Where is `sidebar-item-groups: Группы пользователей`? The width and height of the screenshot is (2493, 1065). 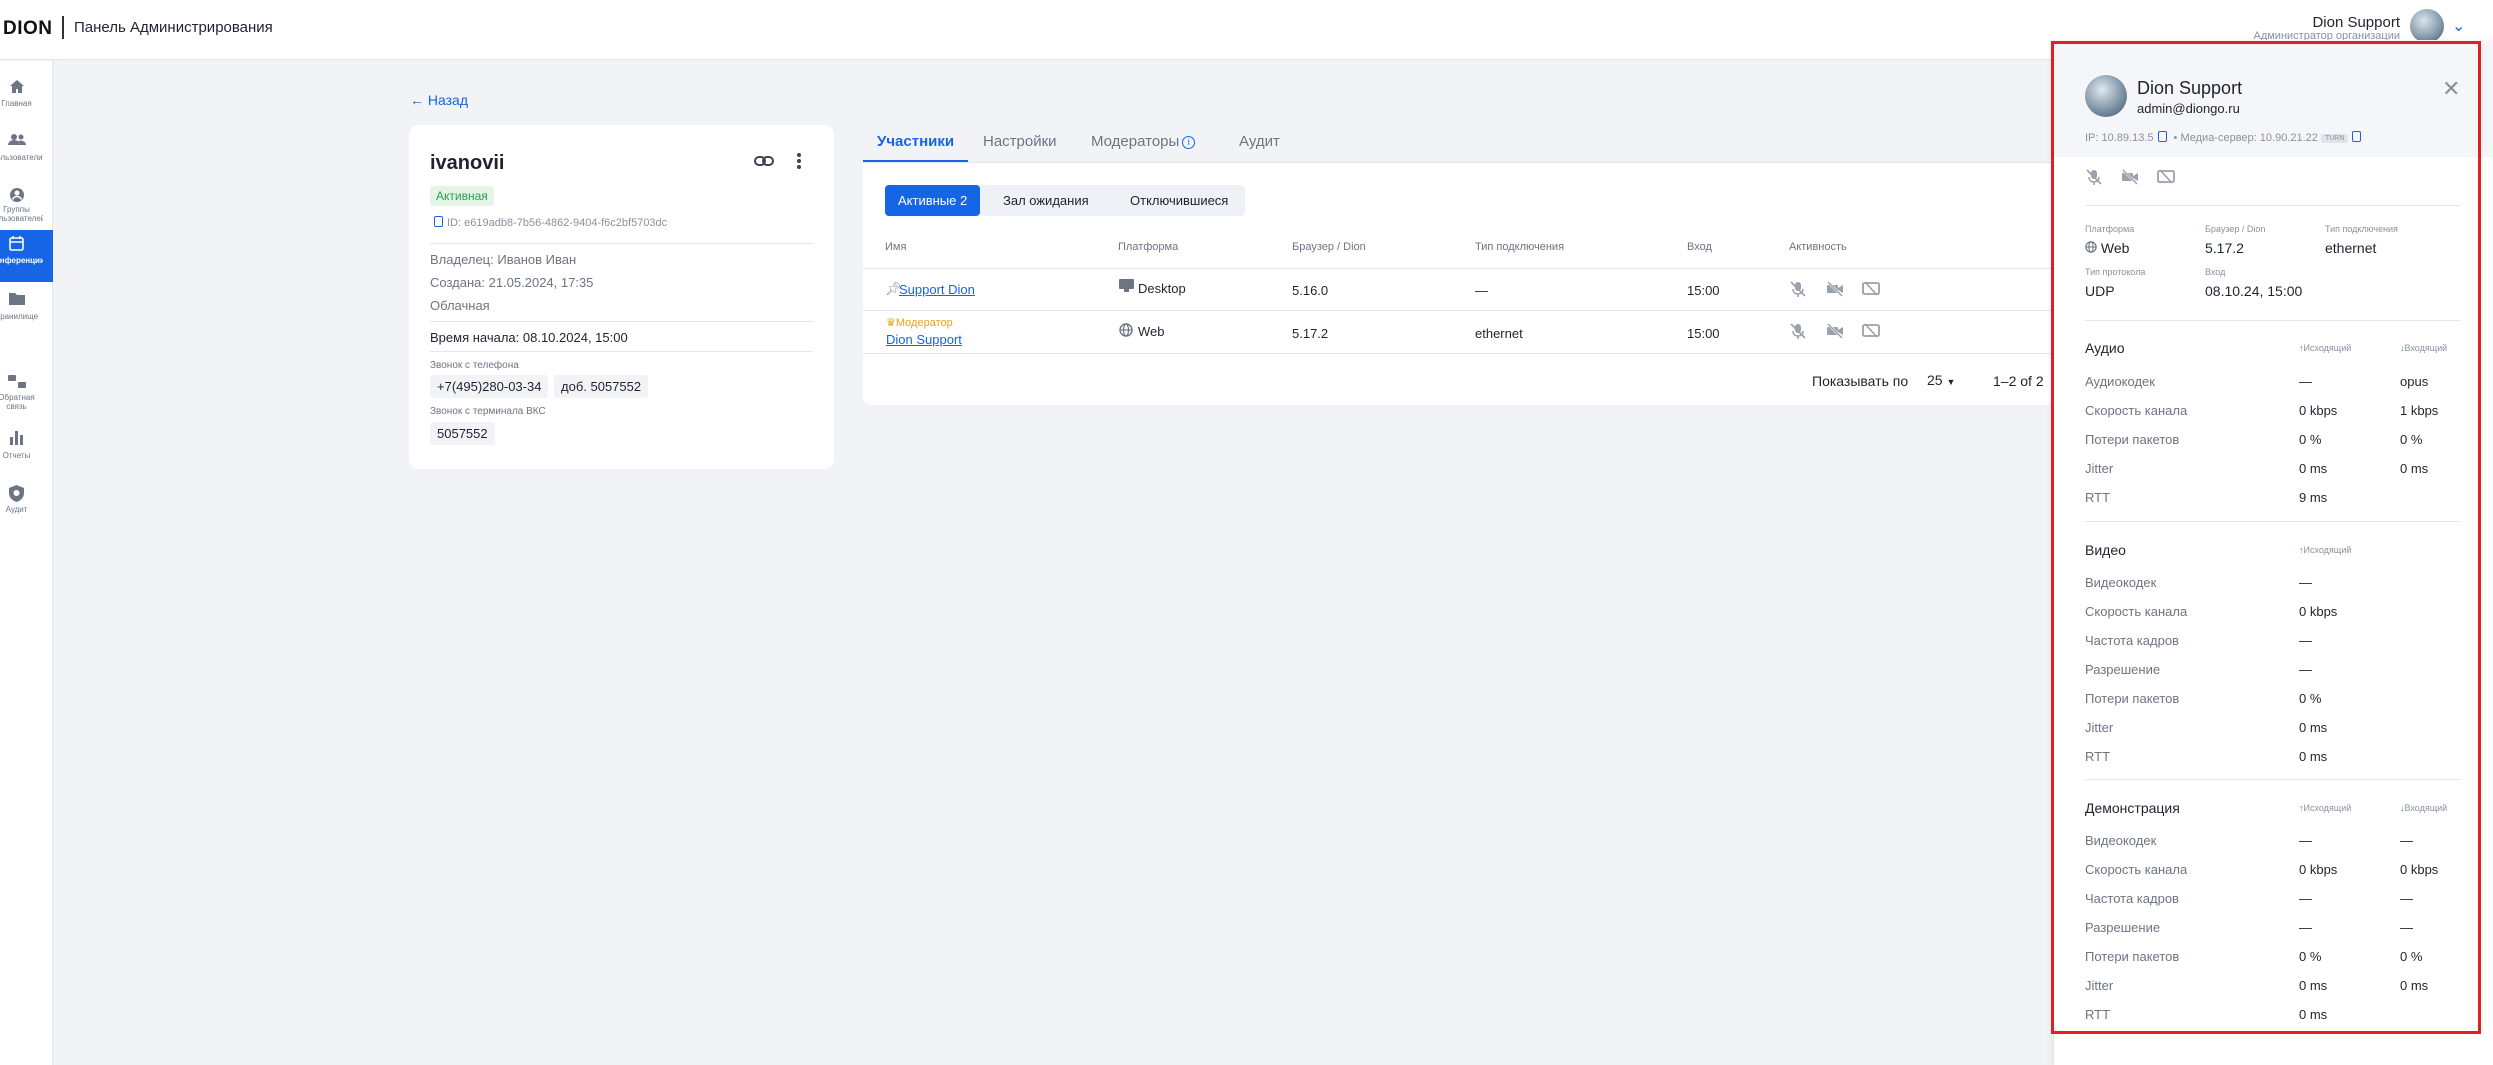
sidebar-item-groups: Группы пользователей is located at coordinates (26, 207).